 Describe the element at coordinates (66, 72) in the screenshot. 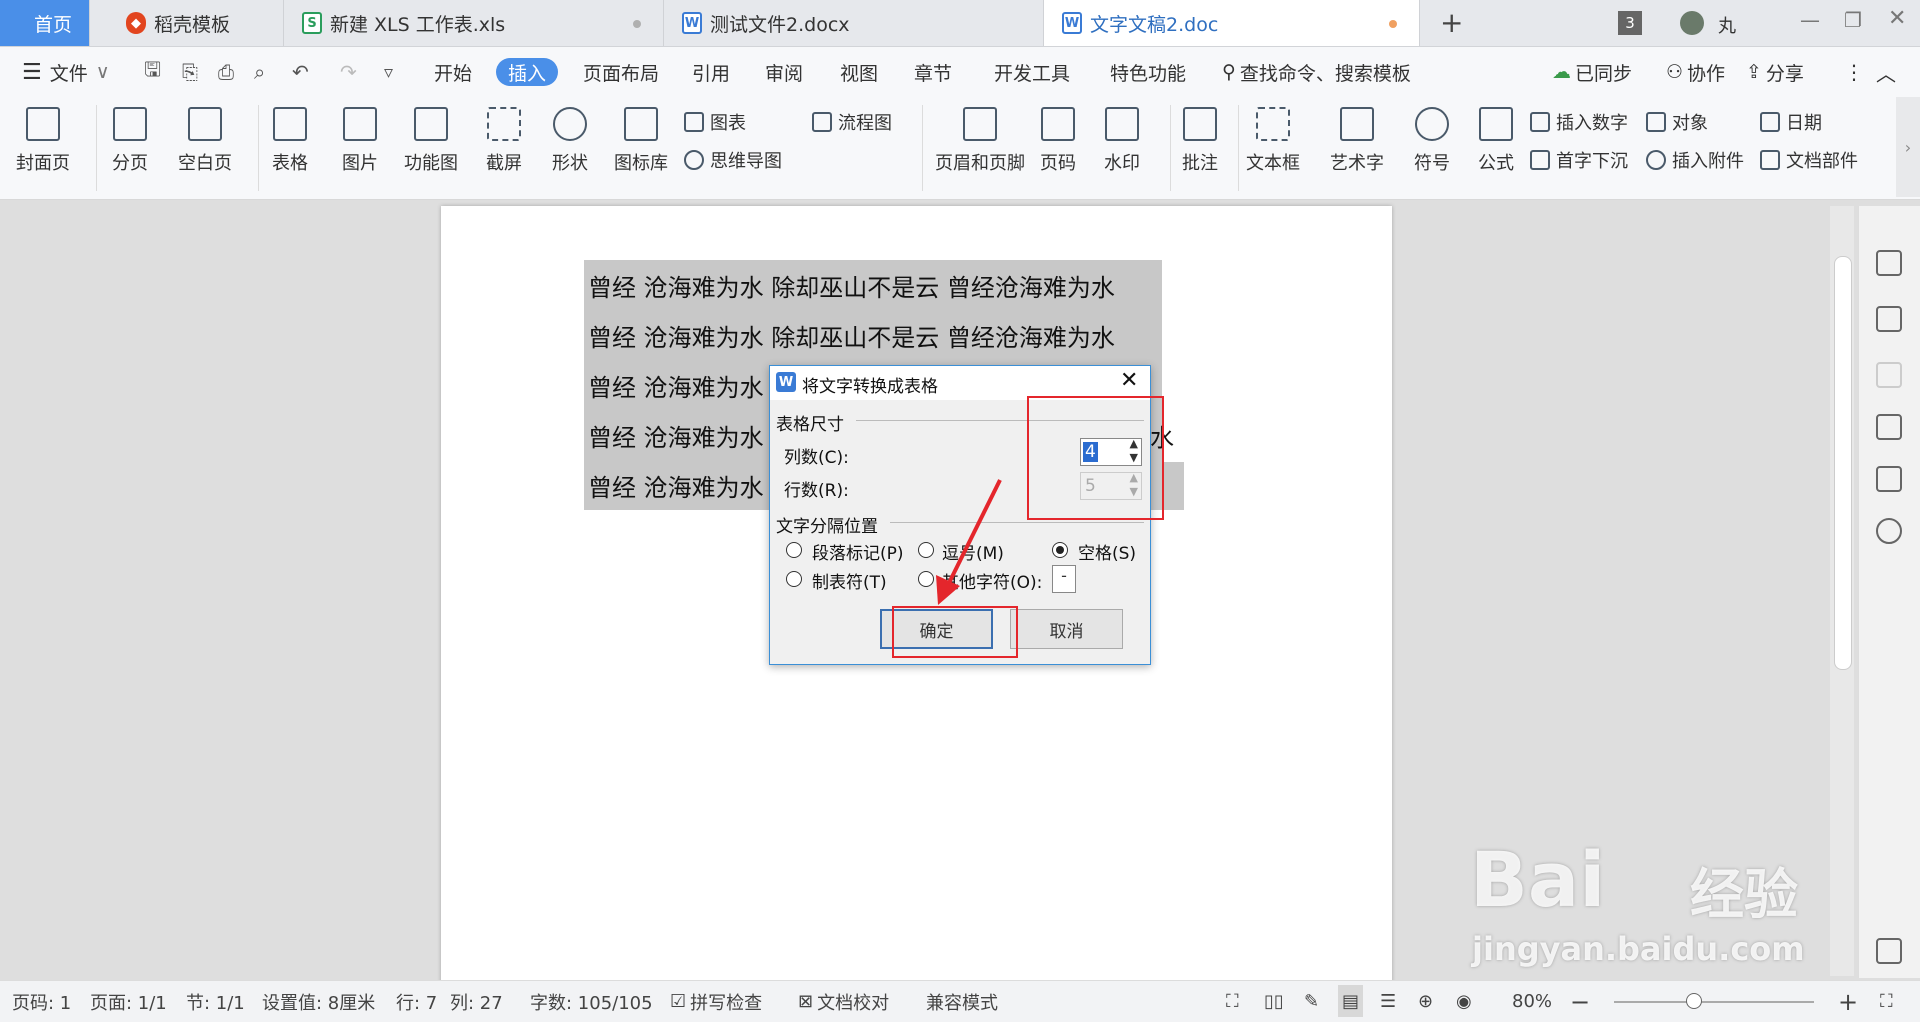

I see `file-menu: ☰ 文件 ∨` at that location.